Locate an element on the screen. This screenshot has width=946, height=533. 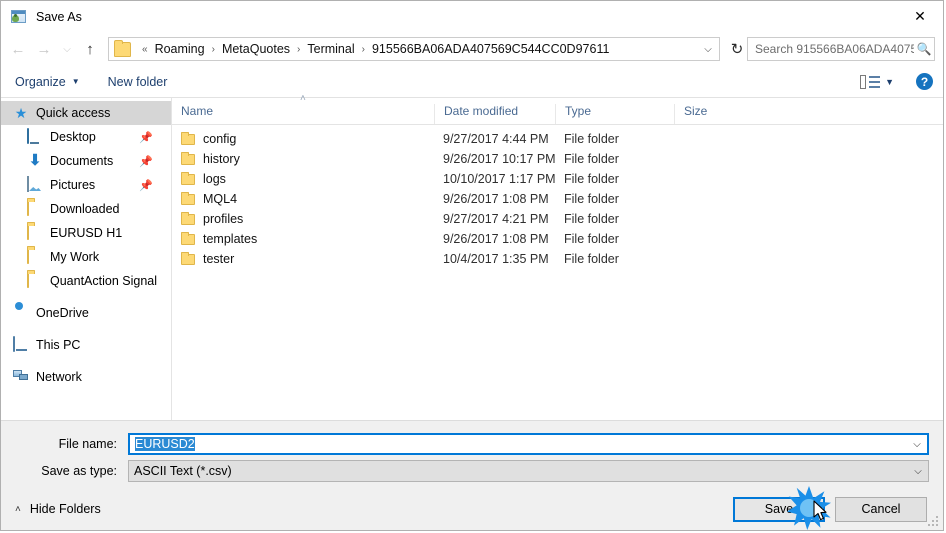
table-row: templates 9/26/2017 1:08 PM File folder is located at coordinates (557, 239).